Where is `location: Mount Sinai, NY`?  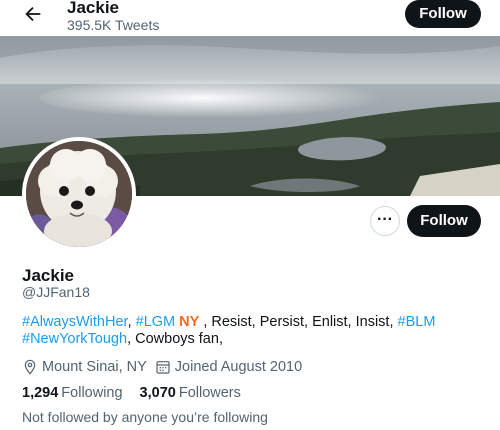
location: Mount Sinai, NY is located at coordinates (84, 367).